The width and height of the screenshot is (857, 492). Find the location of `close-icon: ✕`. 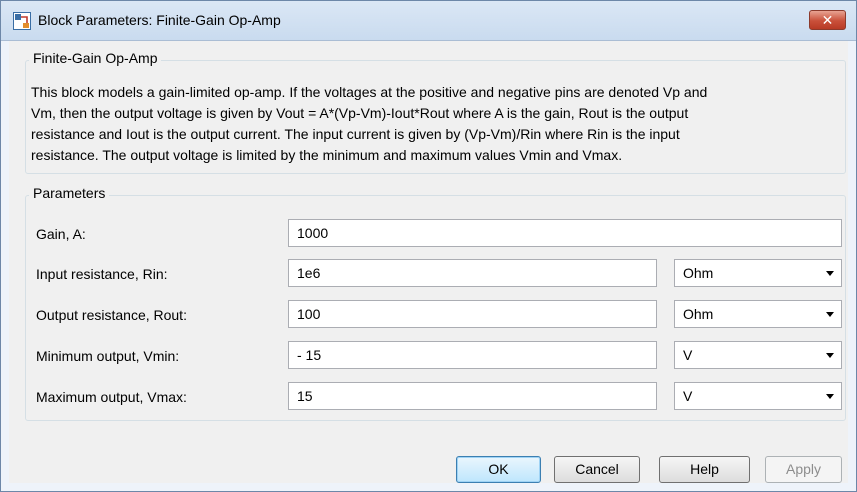

close-icon: ✕ is located at coordinates (827, 20).